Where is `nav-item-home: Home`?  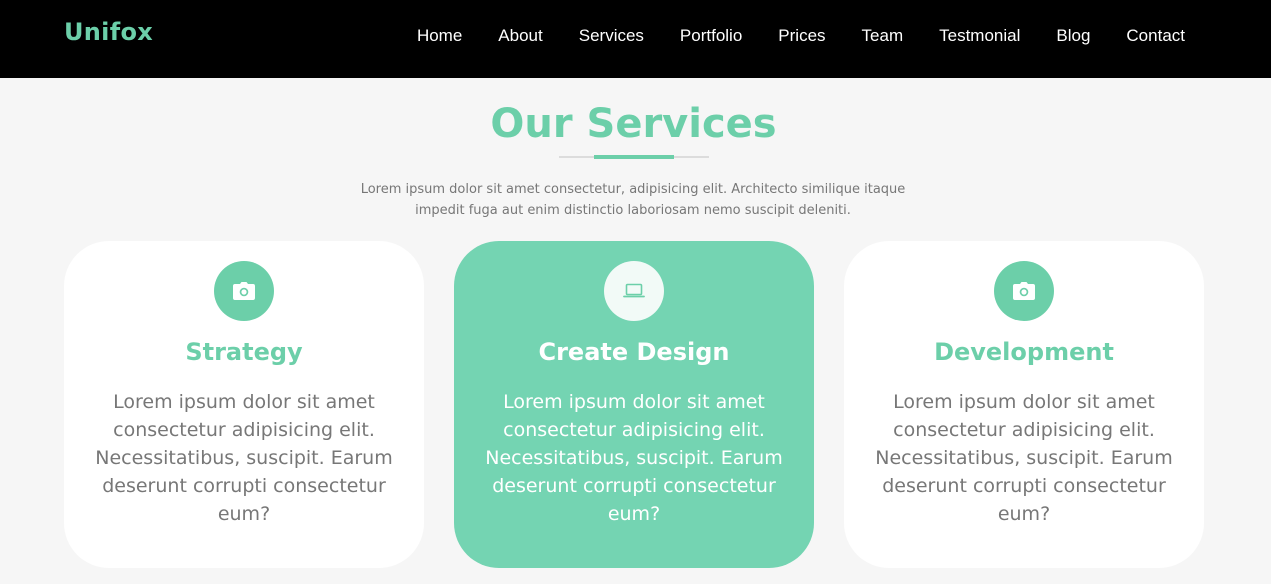
nav-item-home: Home is located at coordinates (439, 36).